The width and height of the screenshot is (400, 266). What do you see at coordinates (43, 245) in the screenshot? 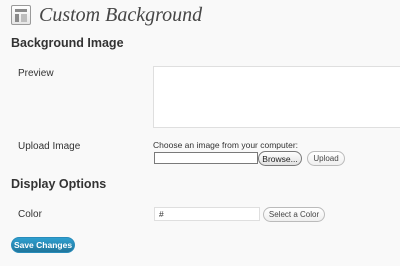
I see `save-changes-button: Save Changes` at bounding box center [43, 245].